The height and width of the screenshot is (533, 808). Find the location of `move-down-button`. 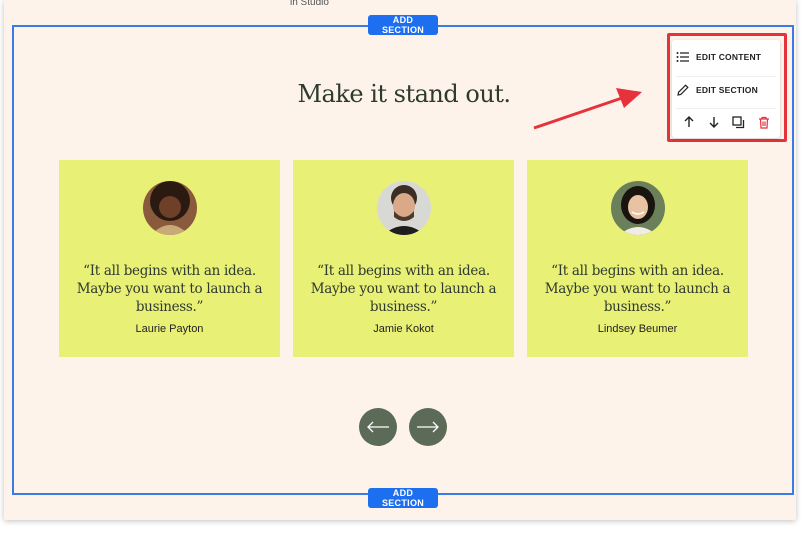

move-down-button is located at coordinates (714, 122).